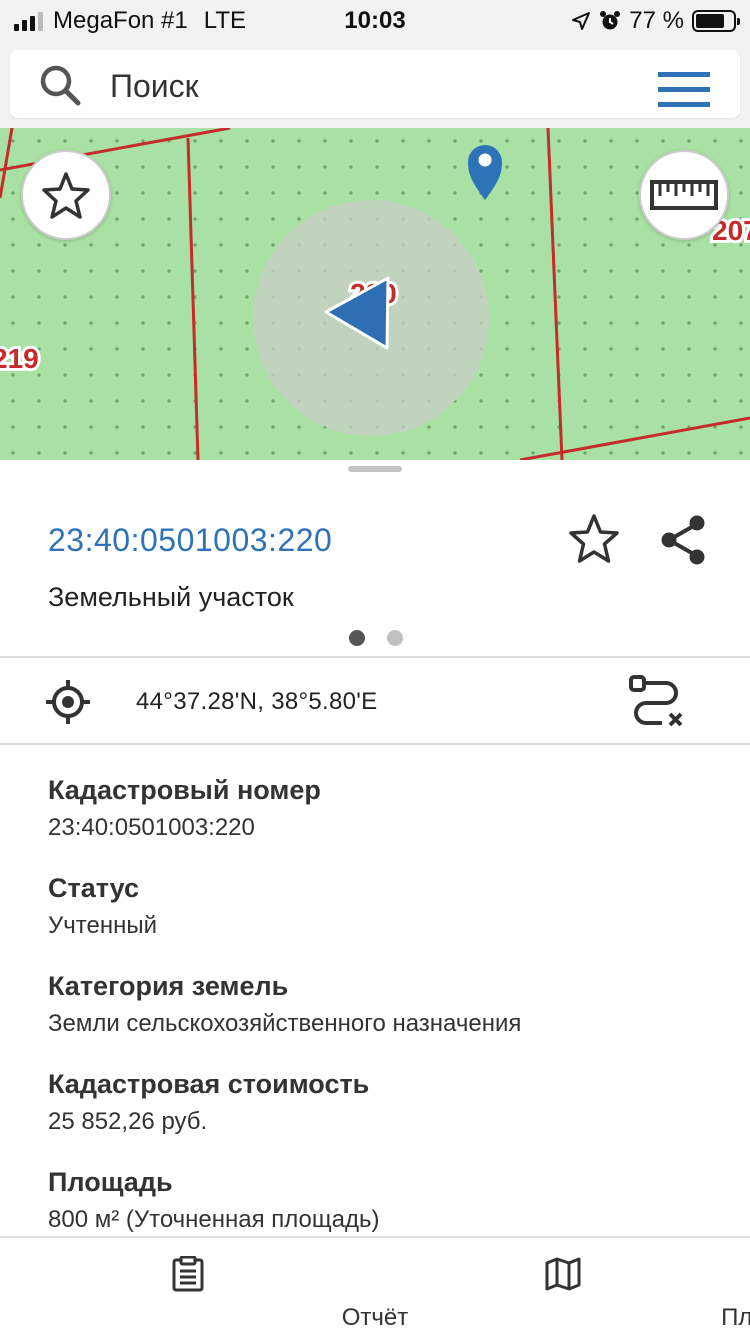 Image resolution: width=750 pixels, height=1334 pixels. What do you see at coordinates (563, 1274) in the screenshot?
I see `map-icon` at bounding box center [563, 1274].